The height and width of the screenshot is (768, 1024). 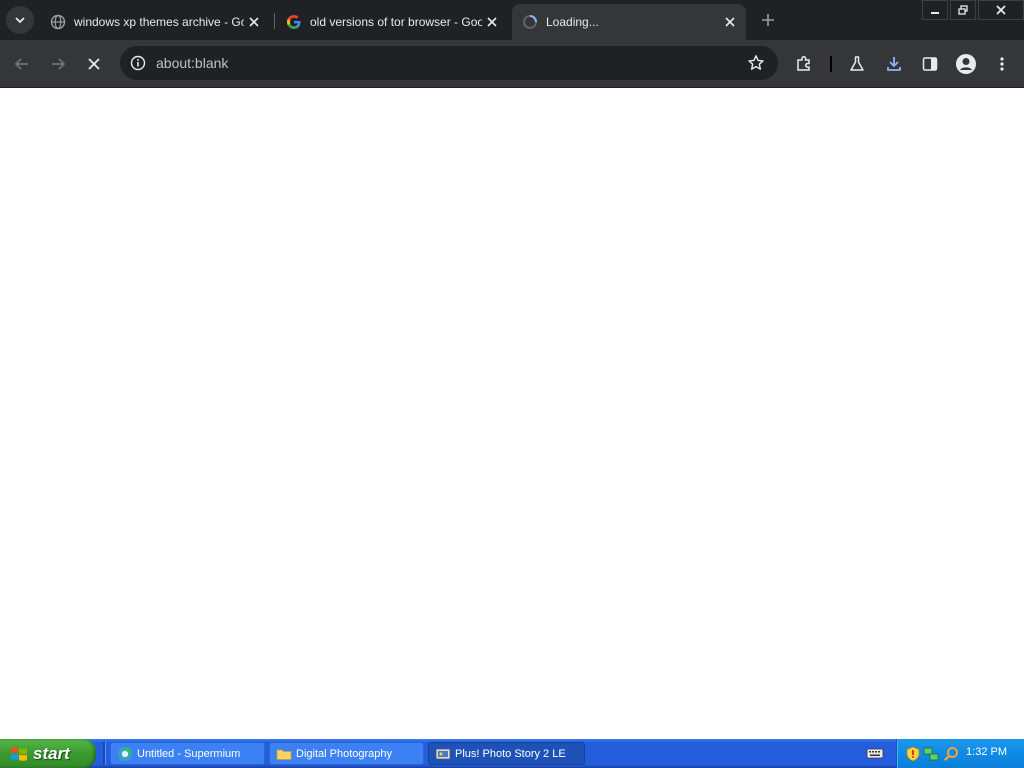 I want to click on side-panel-icon, so click(x=930, y=64).